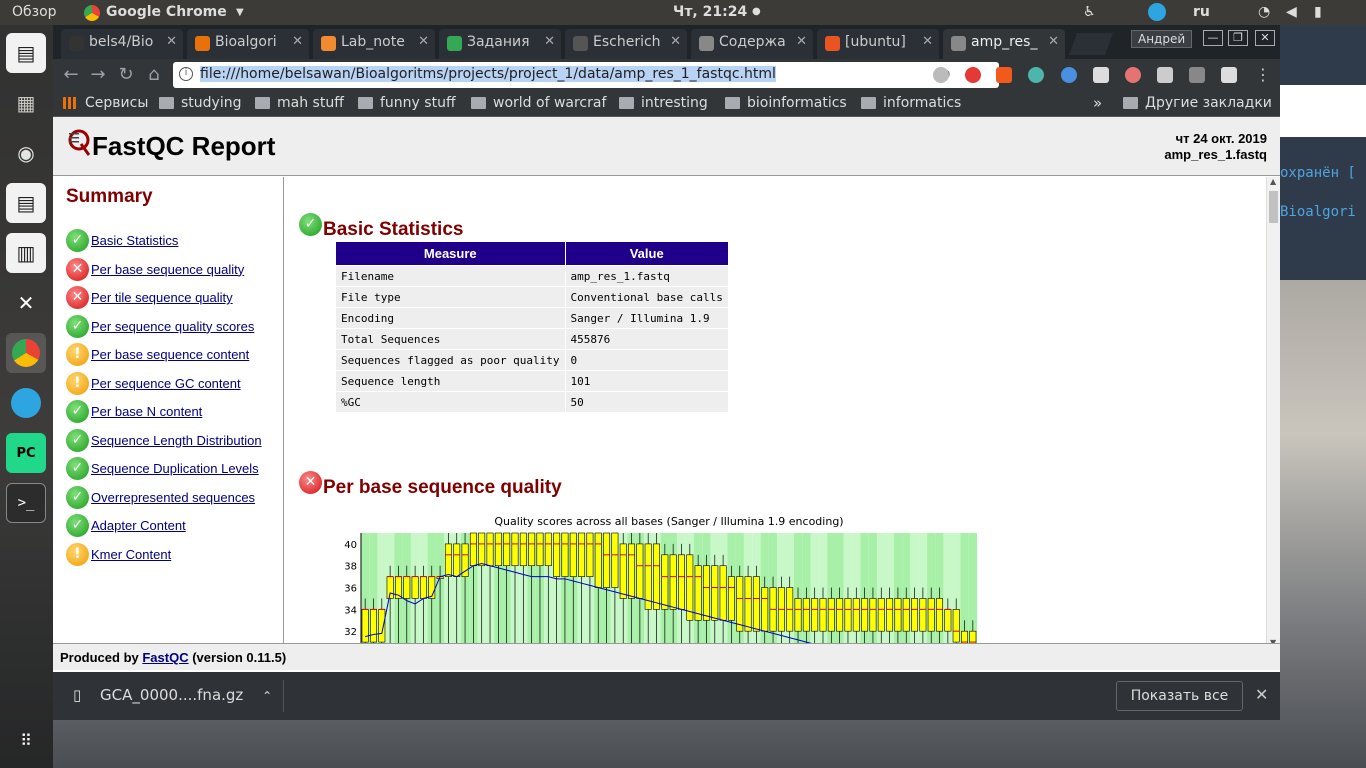 The width and height of the screenshot is (1366, 768). What do you see at coordinates (166, 12) in the screenshot?
I see `app-menu: Google Chrome` at bounding box center [166, 12].